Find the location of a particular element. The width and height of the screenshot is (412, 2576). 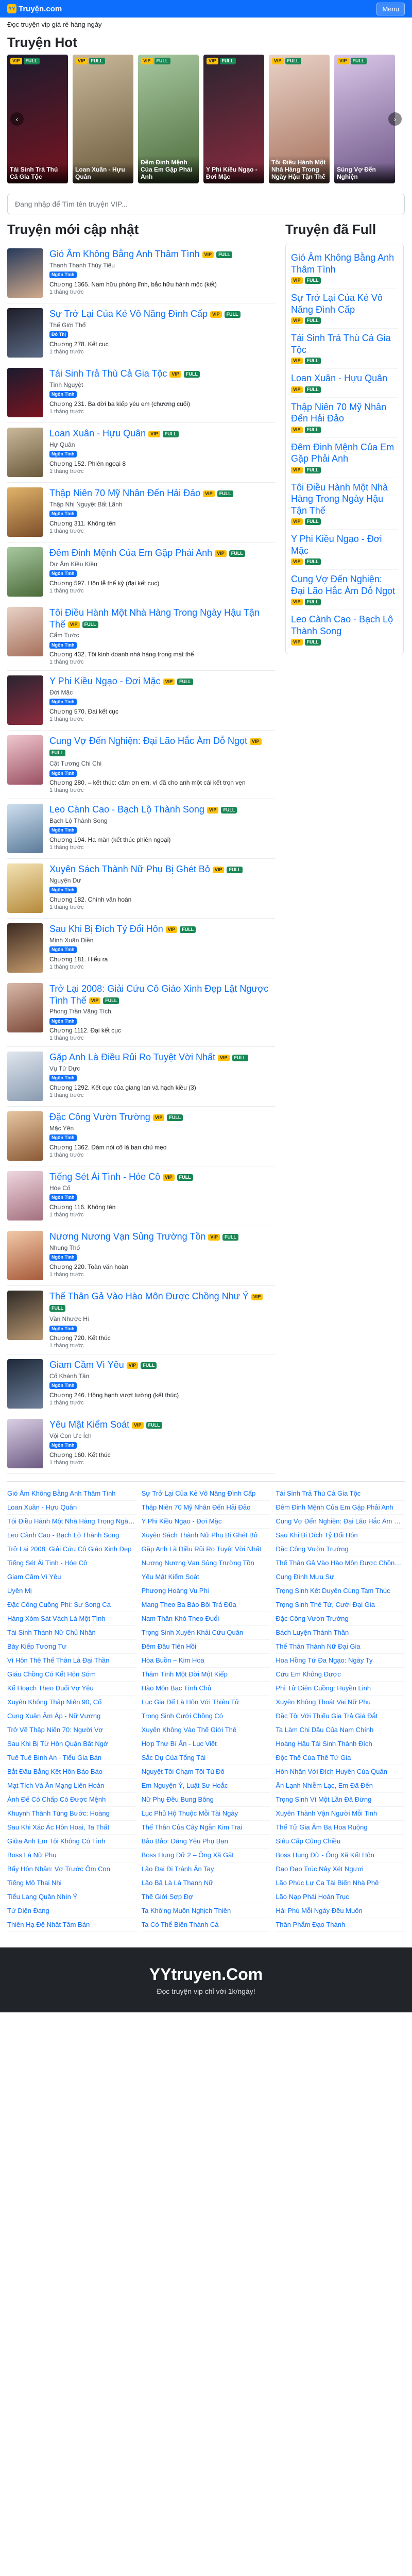

story-latest-chapter: Chương 278. Kết cục is located at coordinates (162, 344).